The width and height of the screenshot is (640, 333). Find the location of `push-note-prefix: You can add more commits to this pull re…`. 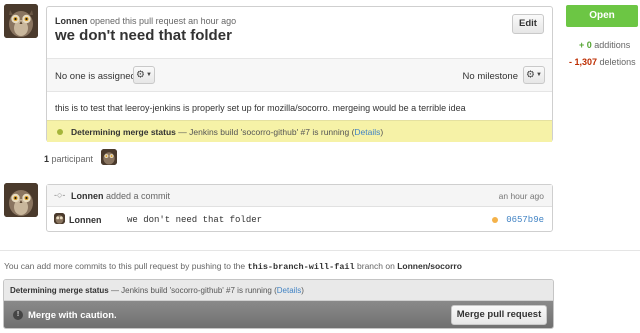

push-note-prefix: You can add more commits to this pull re… is located at coordinates (125, 266).